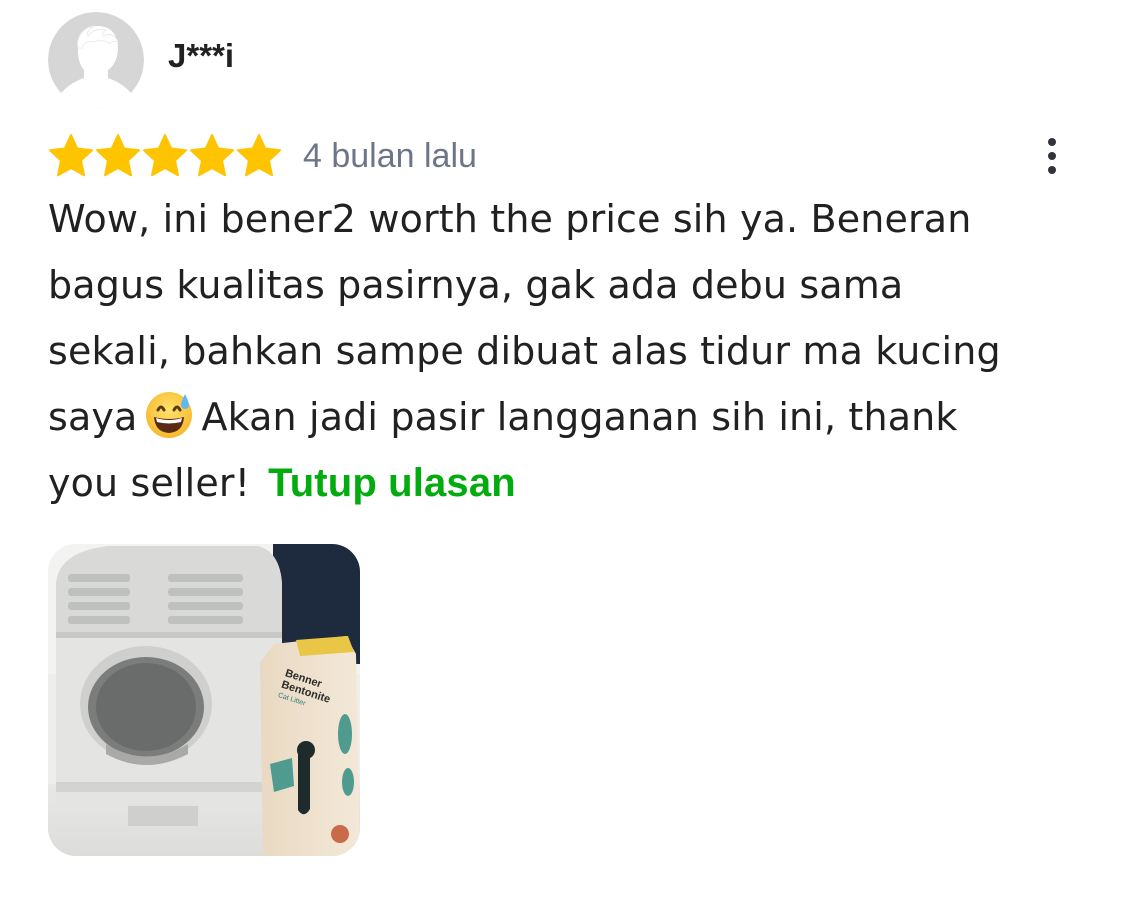 This screenshot has width=1125, height=902. I want to click on reviewer-name: J***i, so click(201, 56).